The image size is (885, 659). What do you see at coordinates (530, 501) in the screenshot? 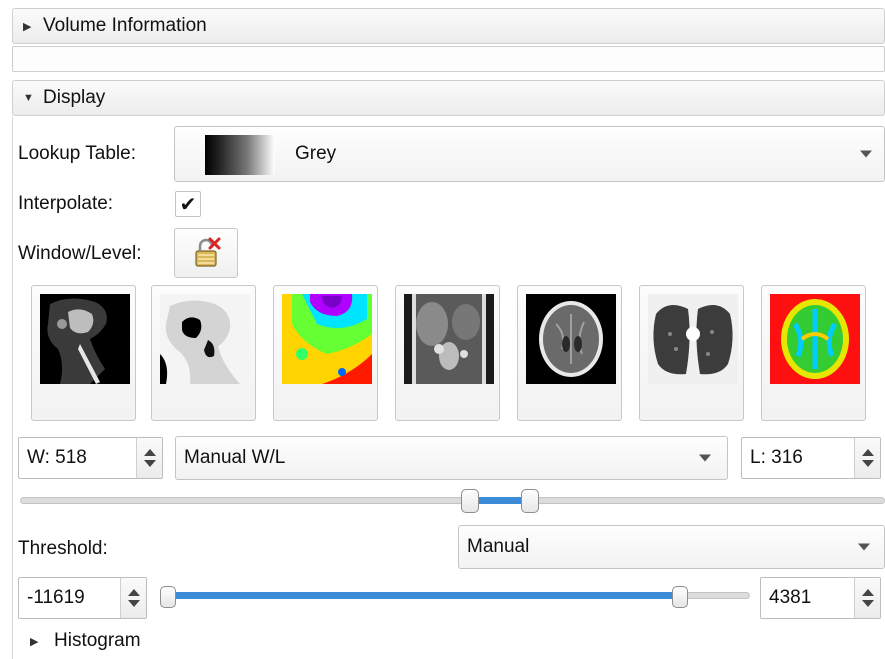
I see `window-level-slider-max-handle` at bounding box center [530, 501].